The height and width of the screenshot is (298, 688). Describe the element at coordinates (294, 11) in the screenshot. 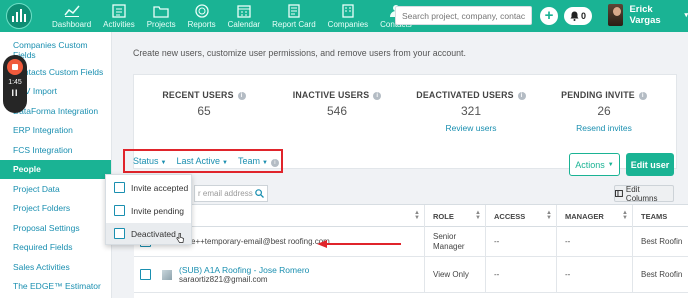

I see `report-card-icon` at that location.